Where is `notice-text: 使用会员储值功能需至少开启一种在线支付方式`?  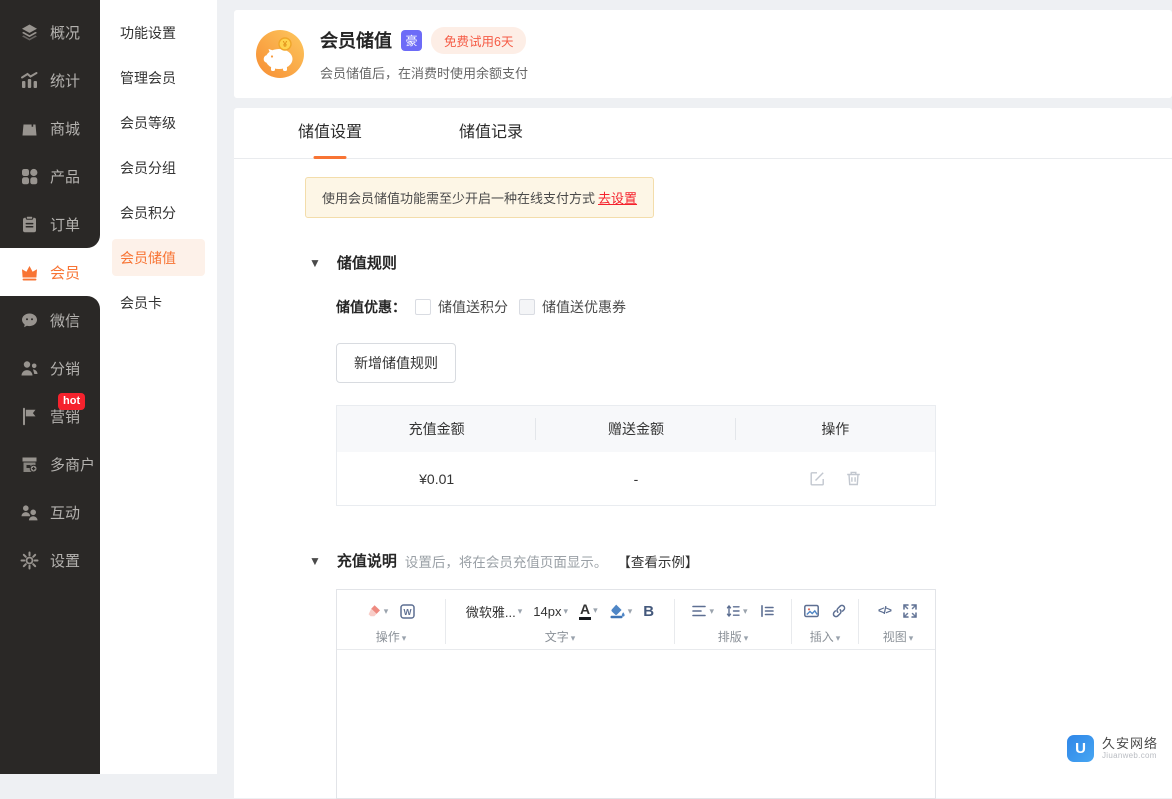
notice-text: 使用会员储值功能需至少开启一种在线支付方式 is located at coordinates (459, 198).